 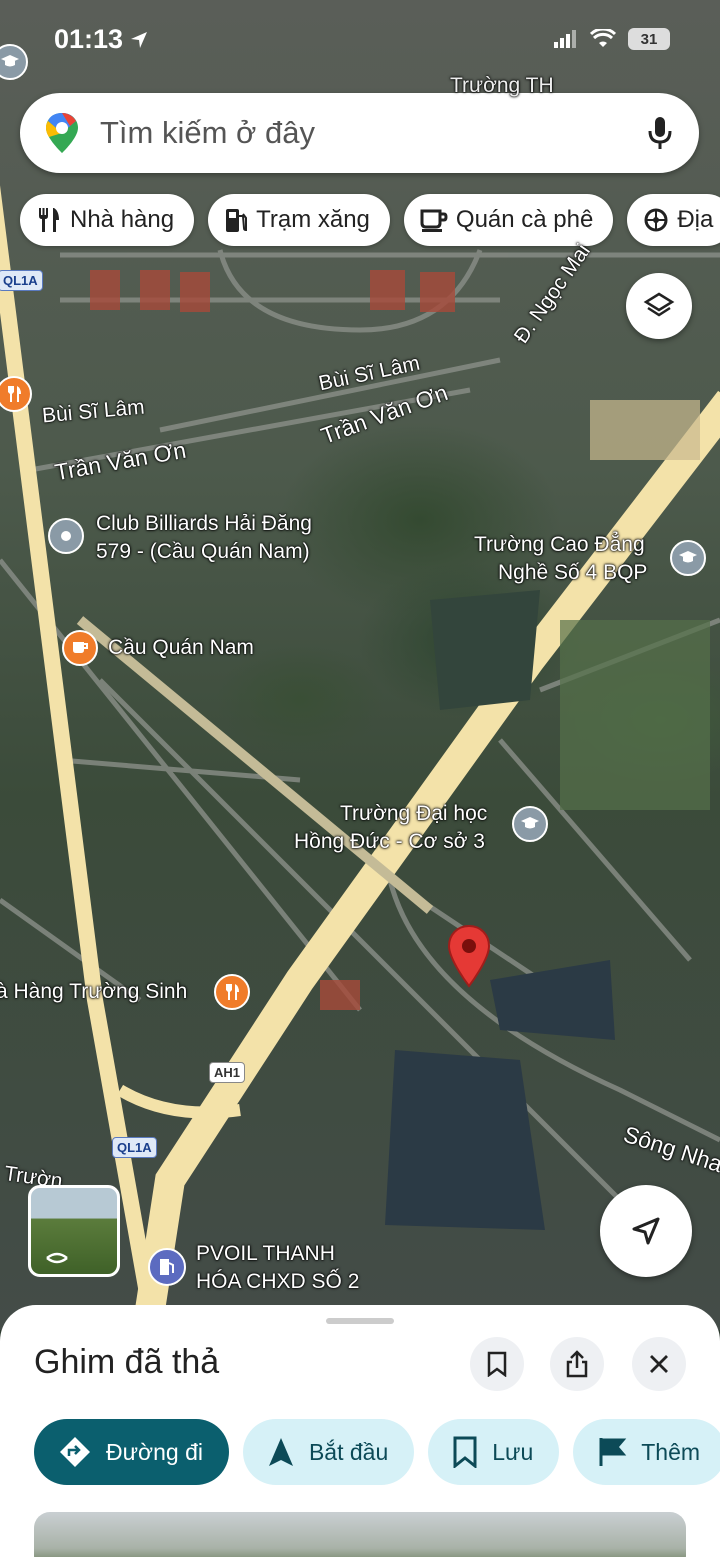 What do you see at coordinates (656, 220) in the screenshot?
I see `landmark-icon` at bounding box center [656, 220].